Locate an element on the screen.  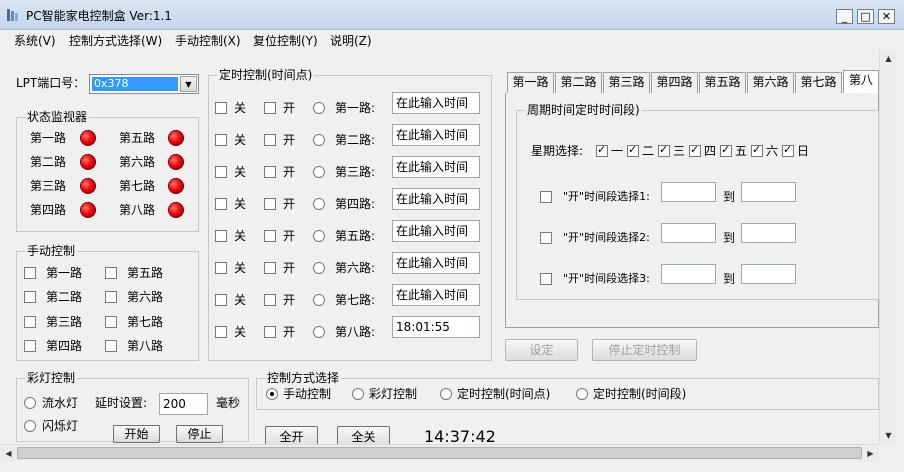
delay-label: 延时设置: is located at coordinates (121, 403).